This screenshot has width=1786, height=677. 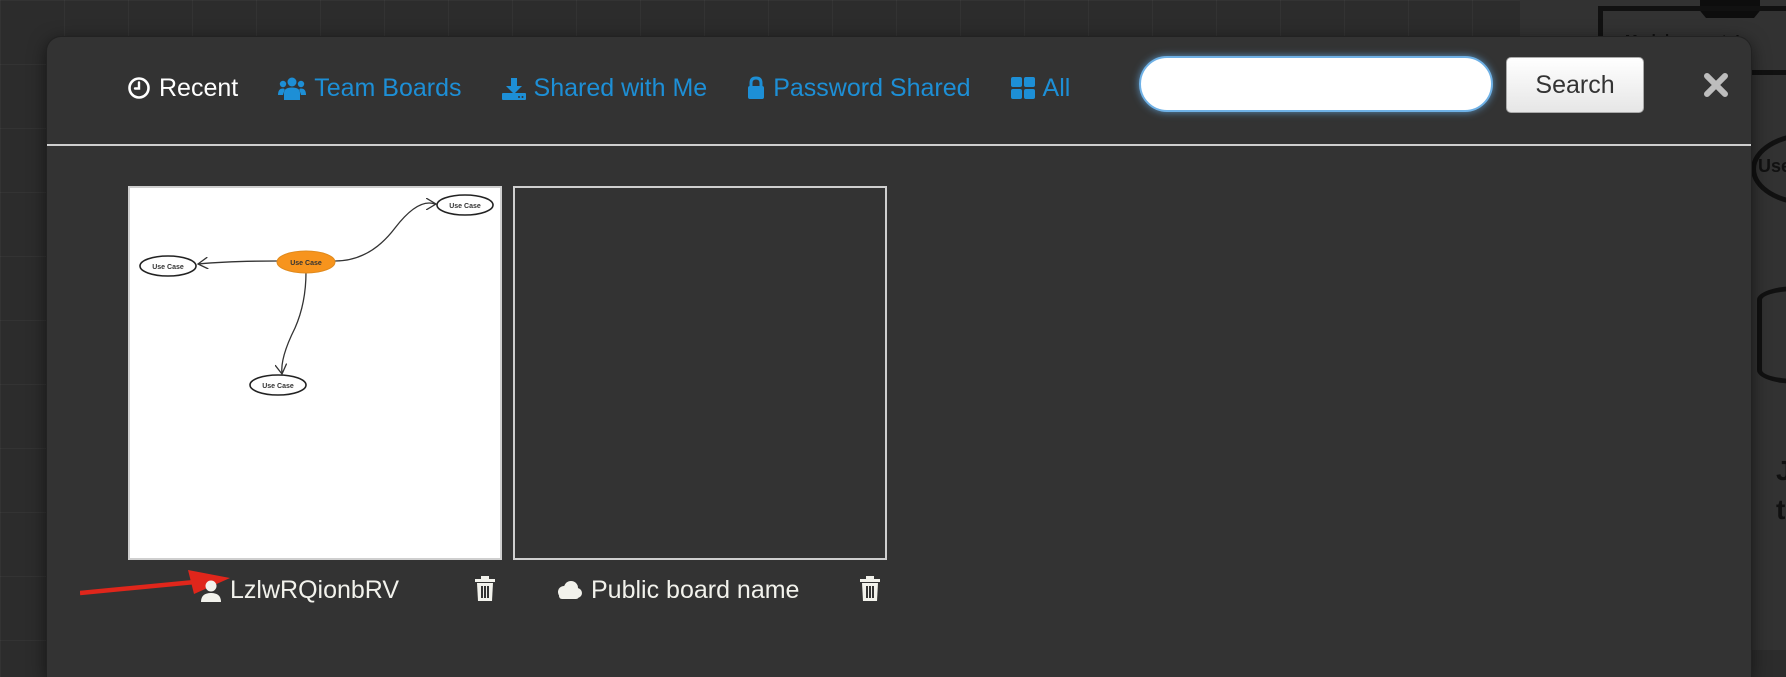 I want to click on board-thumbnail: Use Case Use Case Use Case Use Case, so click(x=315, y=373).